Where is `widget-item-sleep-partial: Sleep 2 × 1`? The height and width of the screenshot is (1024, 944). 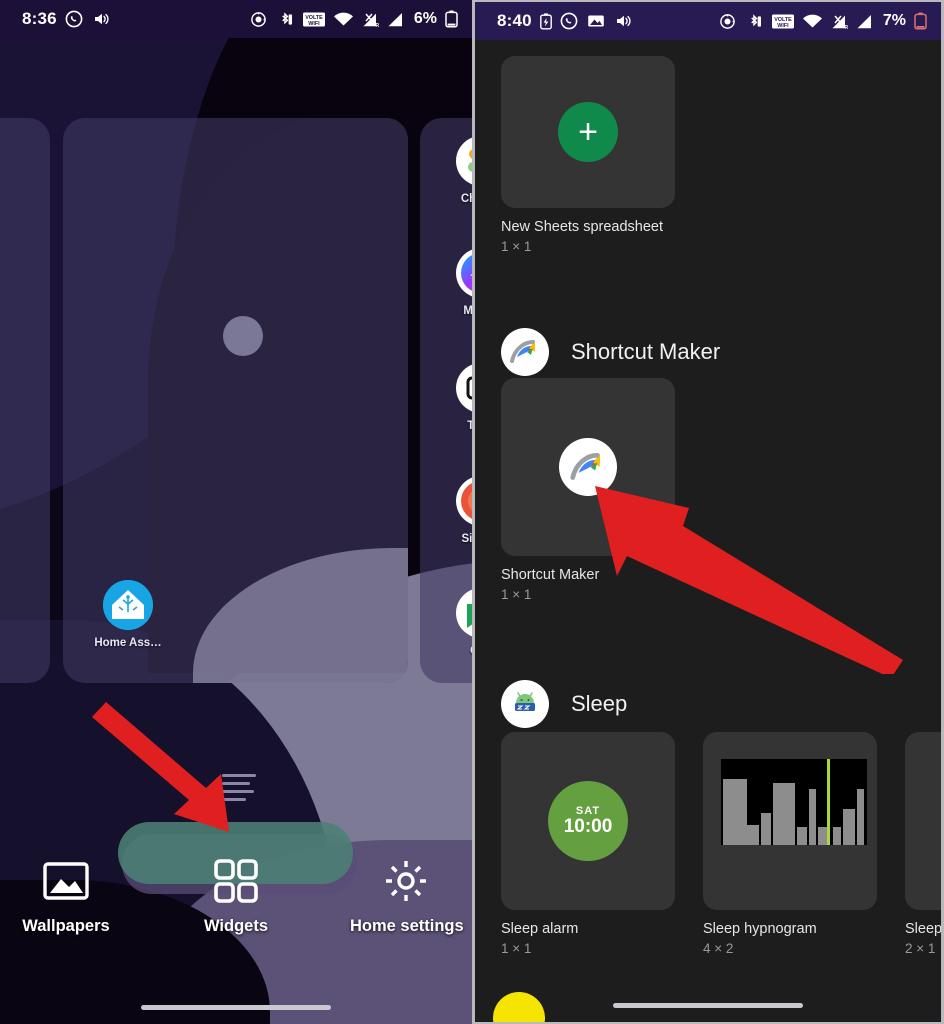
widget-item-sleep-partial: Sleep 2 × 1 is located at coordinates (923, 844).